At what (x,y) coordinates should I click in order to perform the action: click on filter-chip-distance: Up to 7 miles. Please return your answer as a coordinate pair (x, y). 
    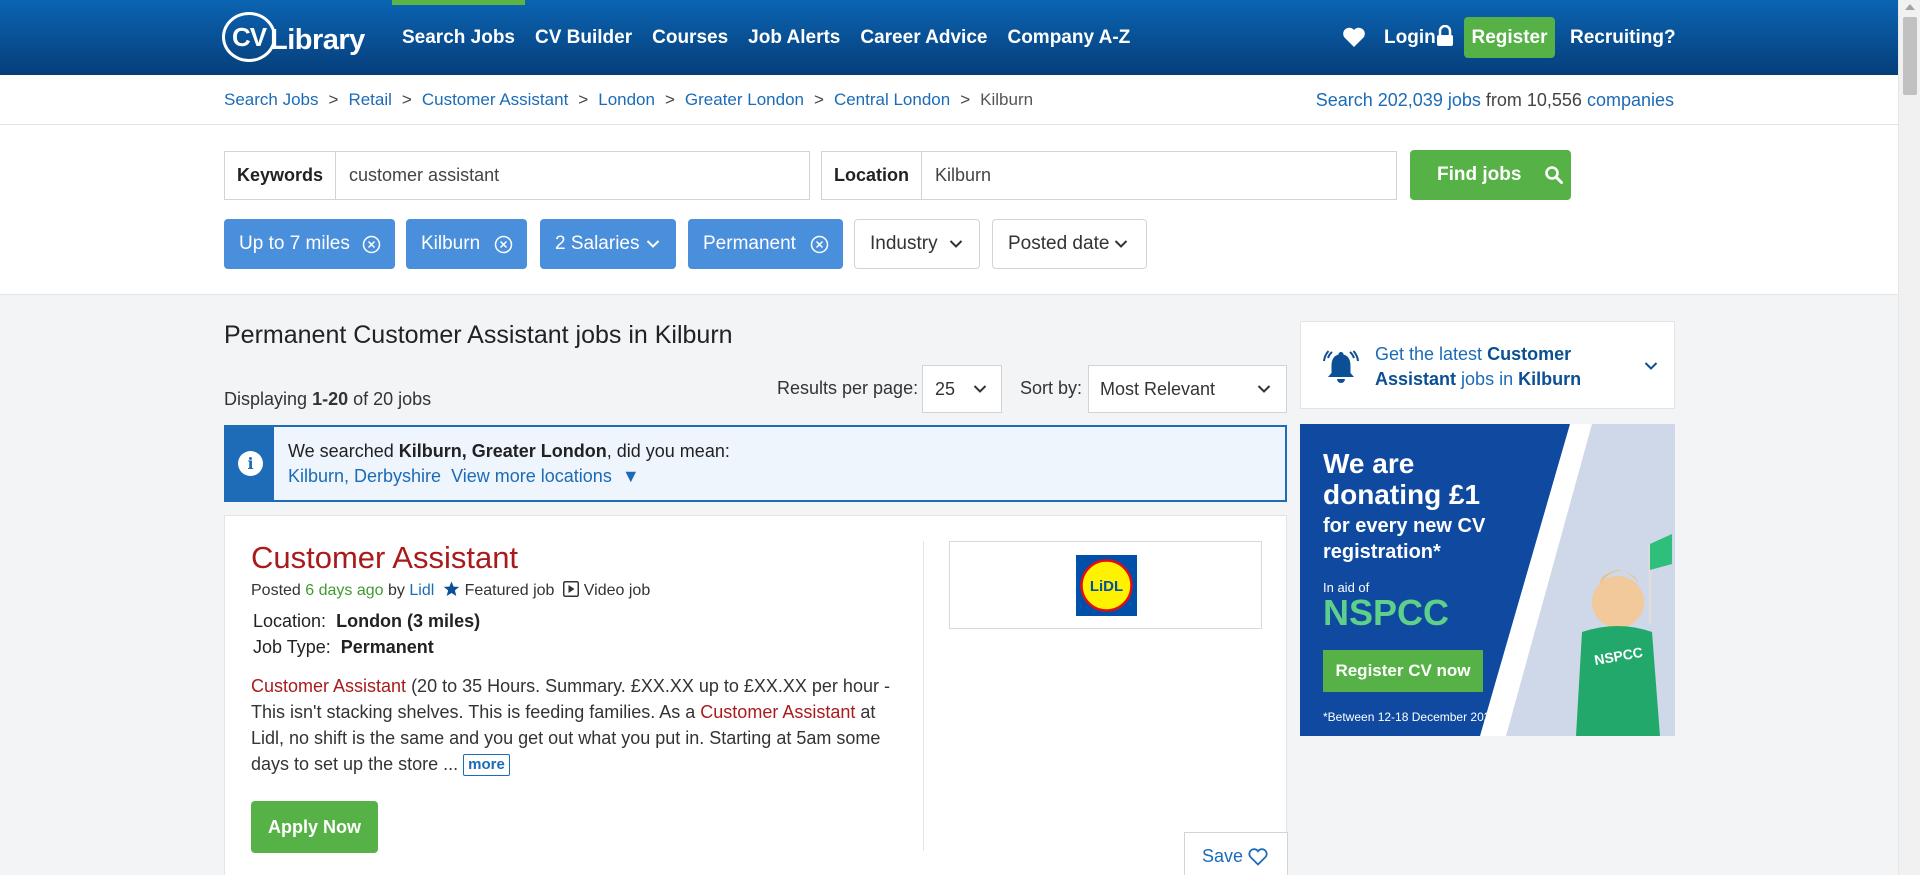
    Looking at the image, I should click on (309, 244).